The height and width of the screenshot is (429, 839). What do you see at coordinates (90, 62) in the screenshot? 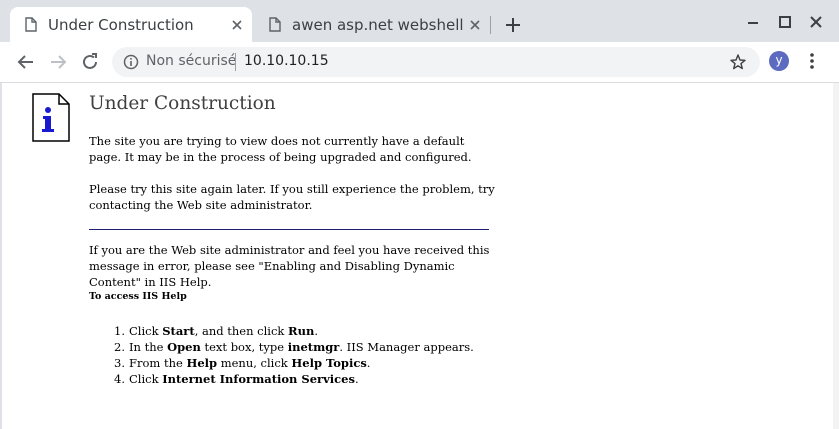
I see `reload-icon` at bounding box center [90, 62].